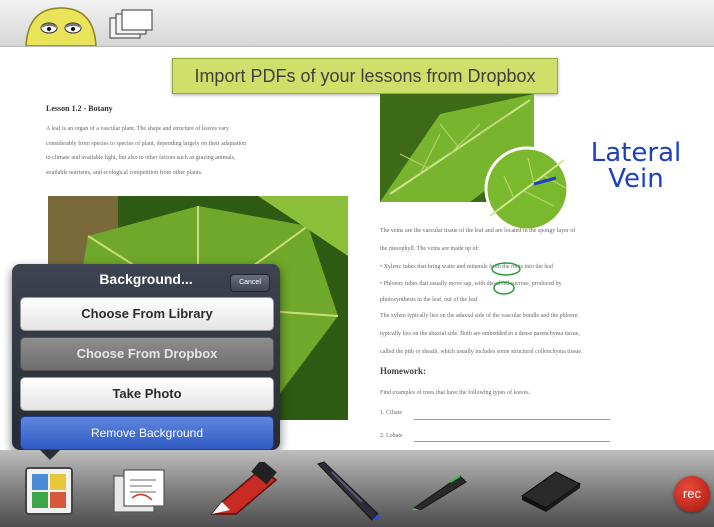 Image resolution: width=714 pixels, height=527 pixels. What do you see at coordinates (636, 153) in the screenshot?
I see `annotation-line: Lateral` at bounding box center [636, 153].